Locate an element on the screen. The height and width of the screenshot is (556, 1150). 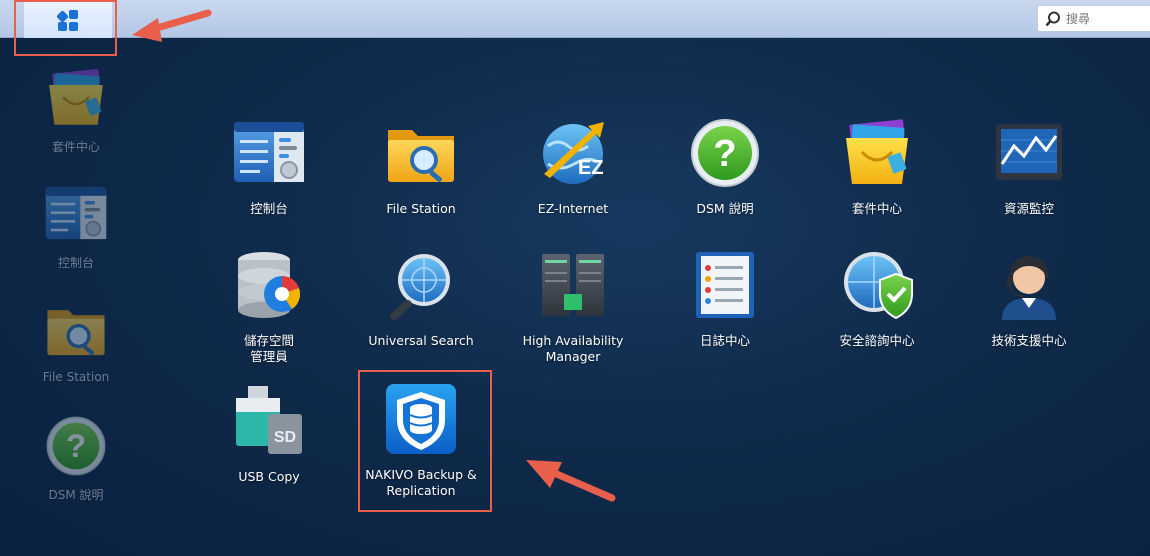
app-label: 控制台 is located at coordinates (269, 208).